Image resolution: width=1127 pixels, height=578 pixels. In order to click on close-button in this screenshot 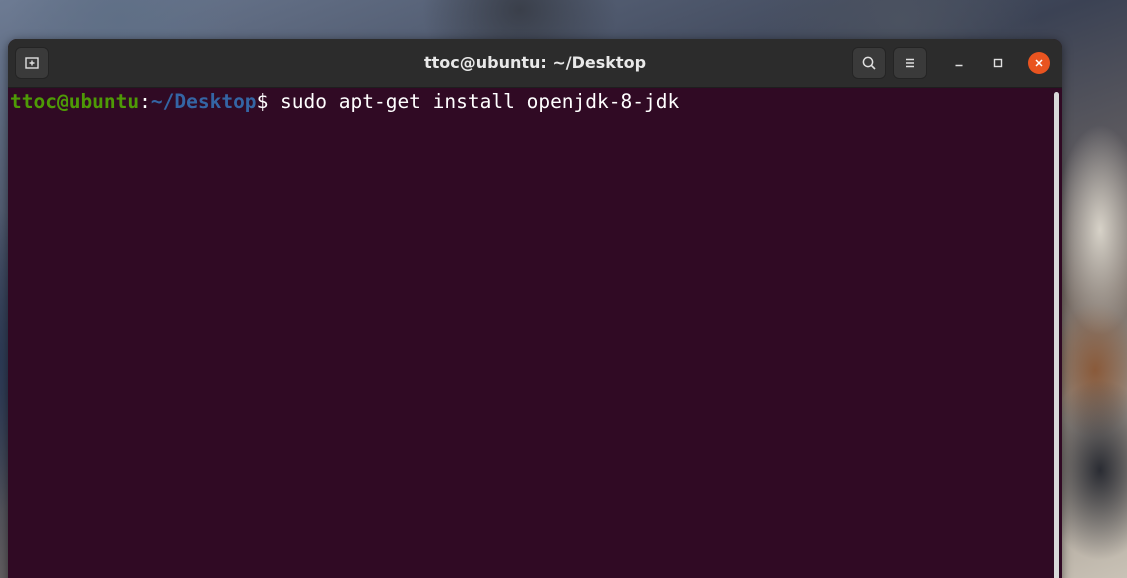, I will do `click(1039, 63)`.